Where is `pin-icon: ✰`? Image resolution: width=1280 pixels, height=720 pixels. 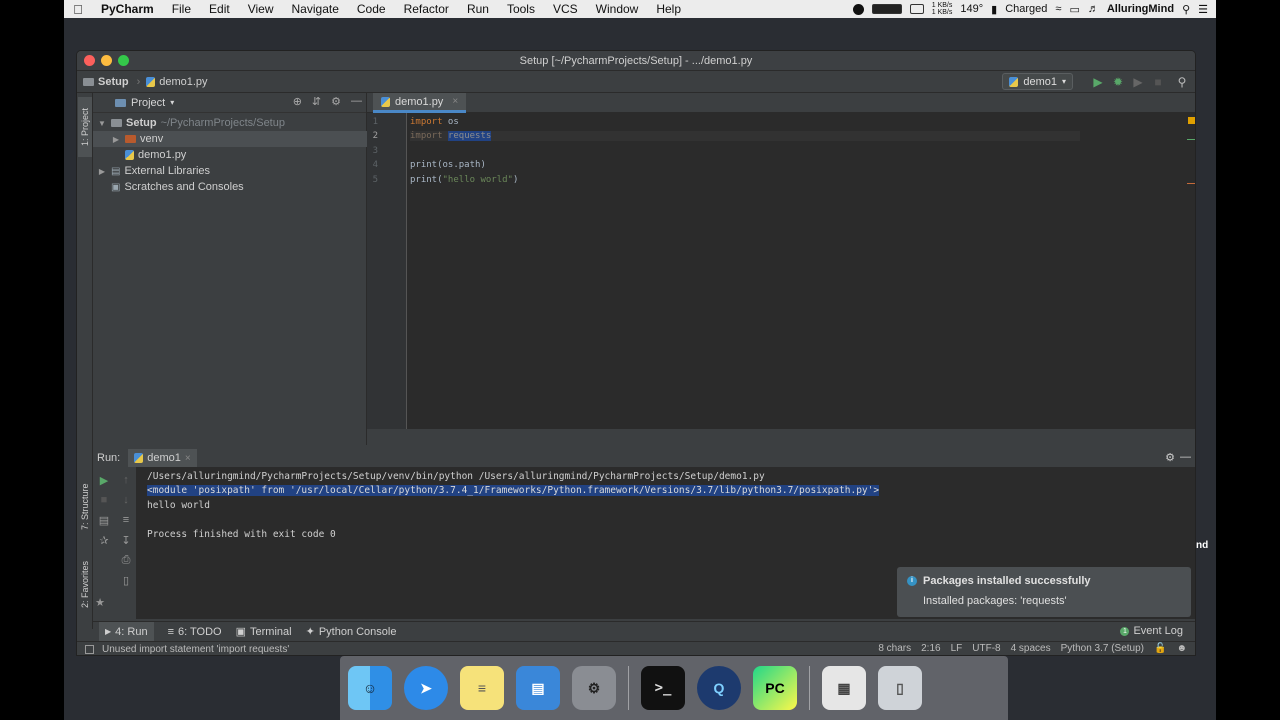
pin-icon: ✰ is located at coordinates (104, 540).